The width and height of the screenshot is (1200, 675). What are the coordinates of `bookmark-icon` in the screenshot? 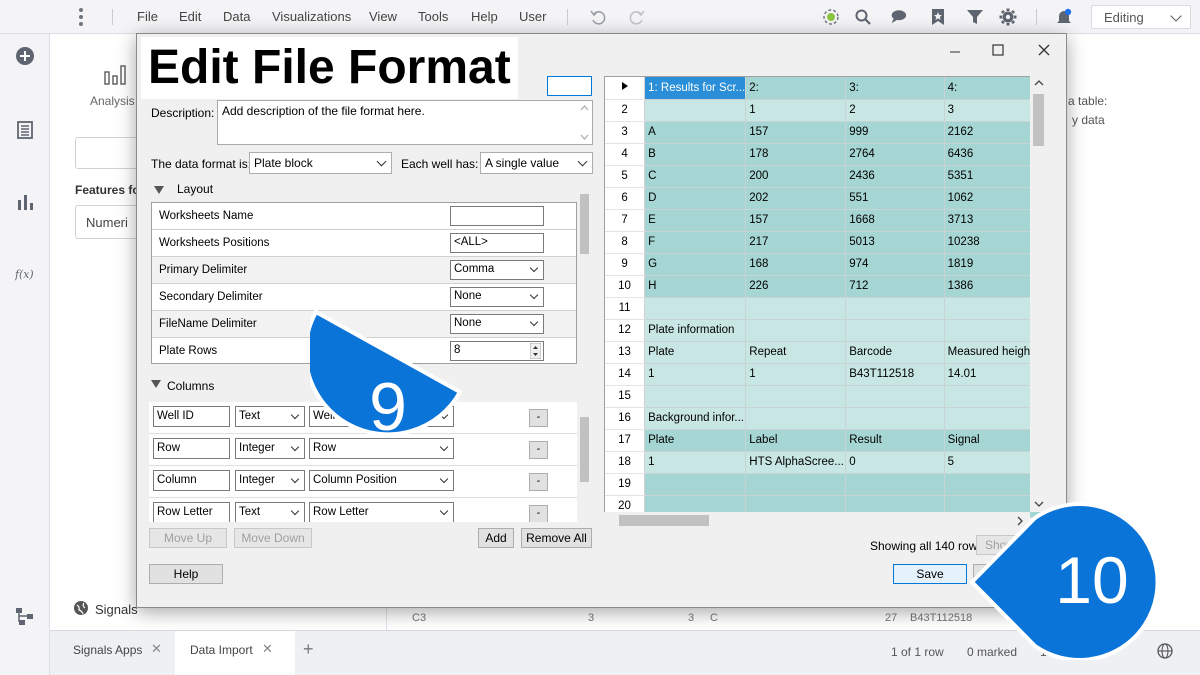 It's located at (938, 17).